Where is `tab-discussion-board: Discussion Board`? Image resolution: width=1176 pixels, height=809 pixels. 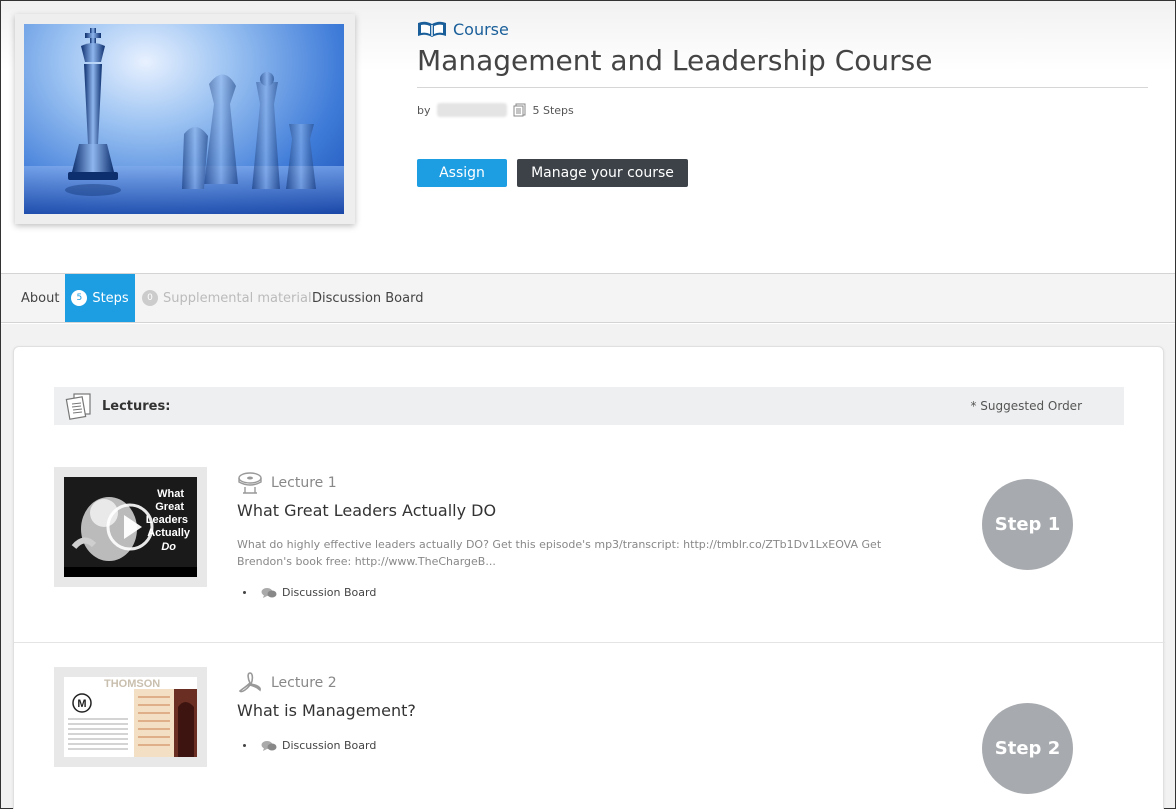
tab-discussion-board: Discussion Board is located at coordinates (367, 298).